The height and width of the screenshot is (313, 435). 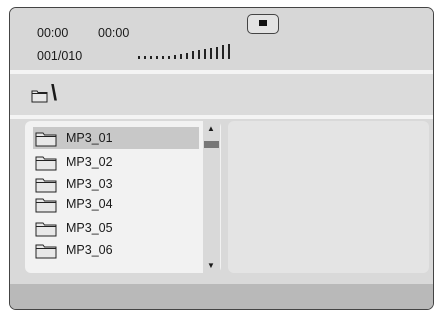 I want to click on stop-icon, so click(x=263, y=23).